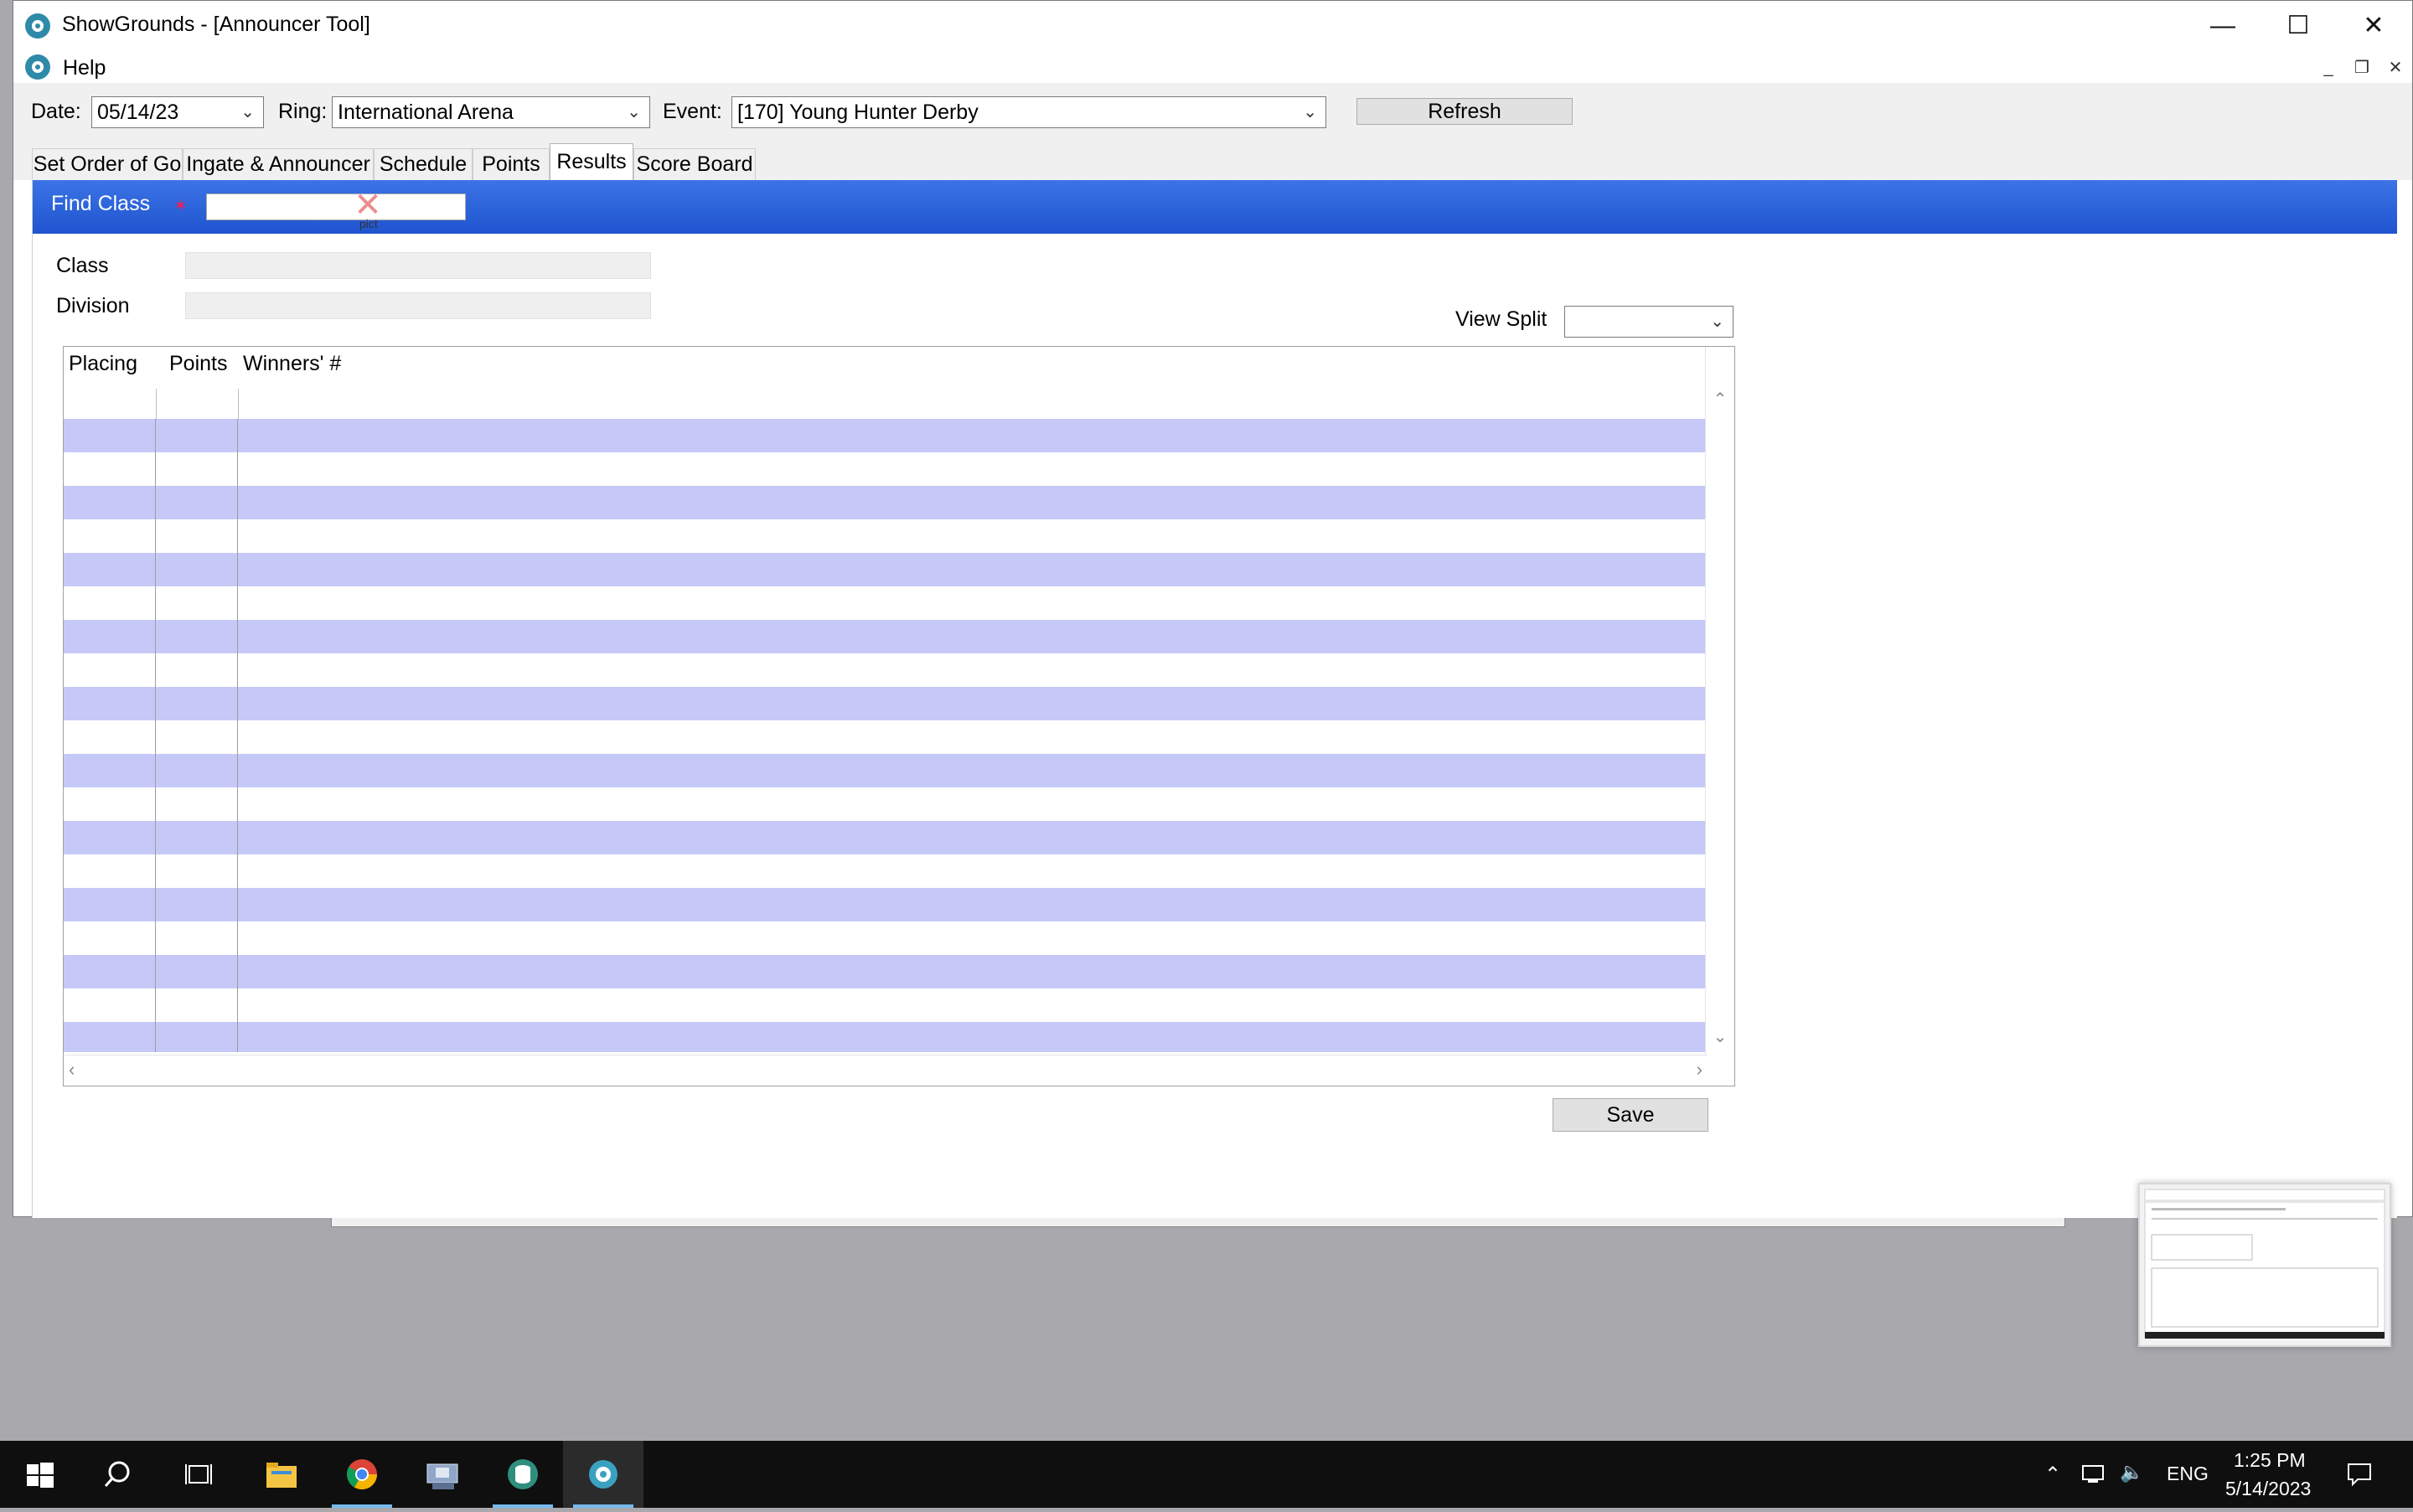  I want to click on mdi-restore-button: ❐, so click(2361, 68).